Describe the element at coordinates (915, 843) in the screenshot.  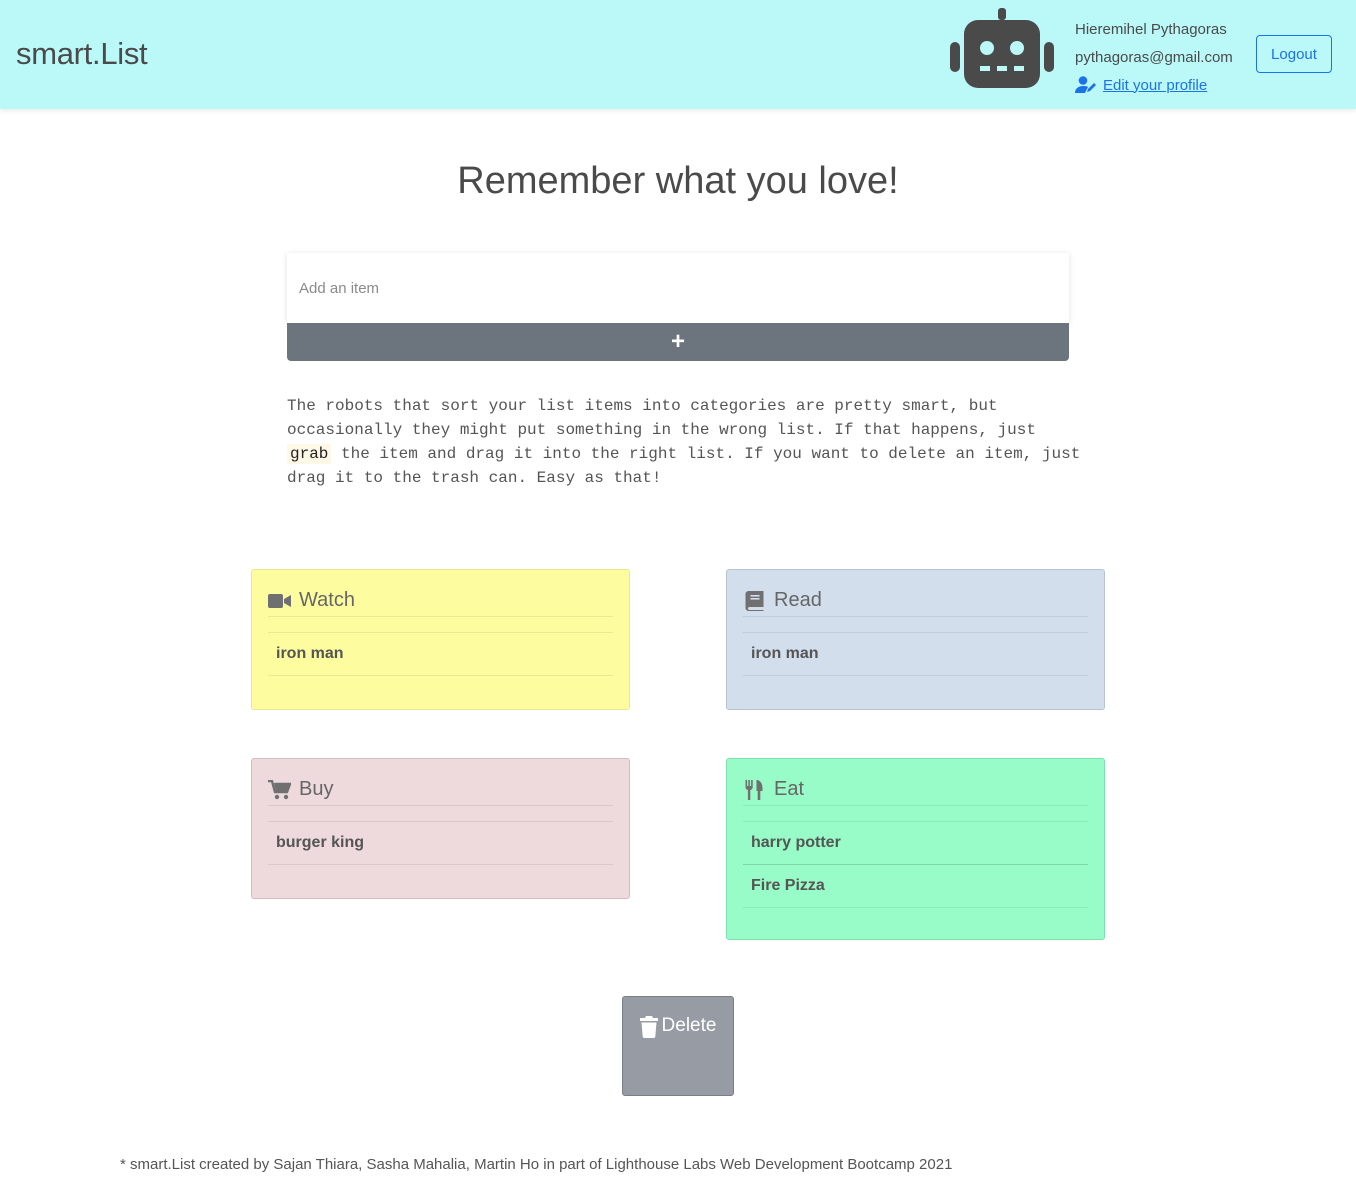
I see `list-item: harry potter` at that location.